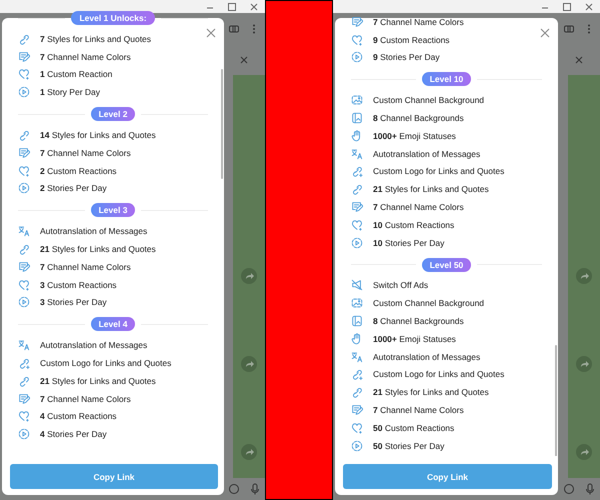  Describe the element at coordinates (357, 285) in the screenshot. I see `crossed-megaphone-icon` at that location.